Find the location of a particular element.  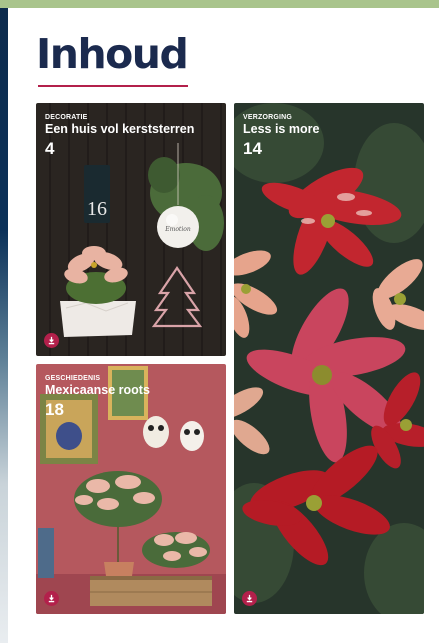

card-page-number: 4 is located at coordinates (50, 148).